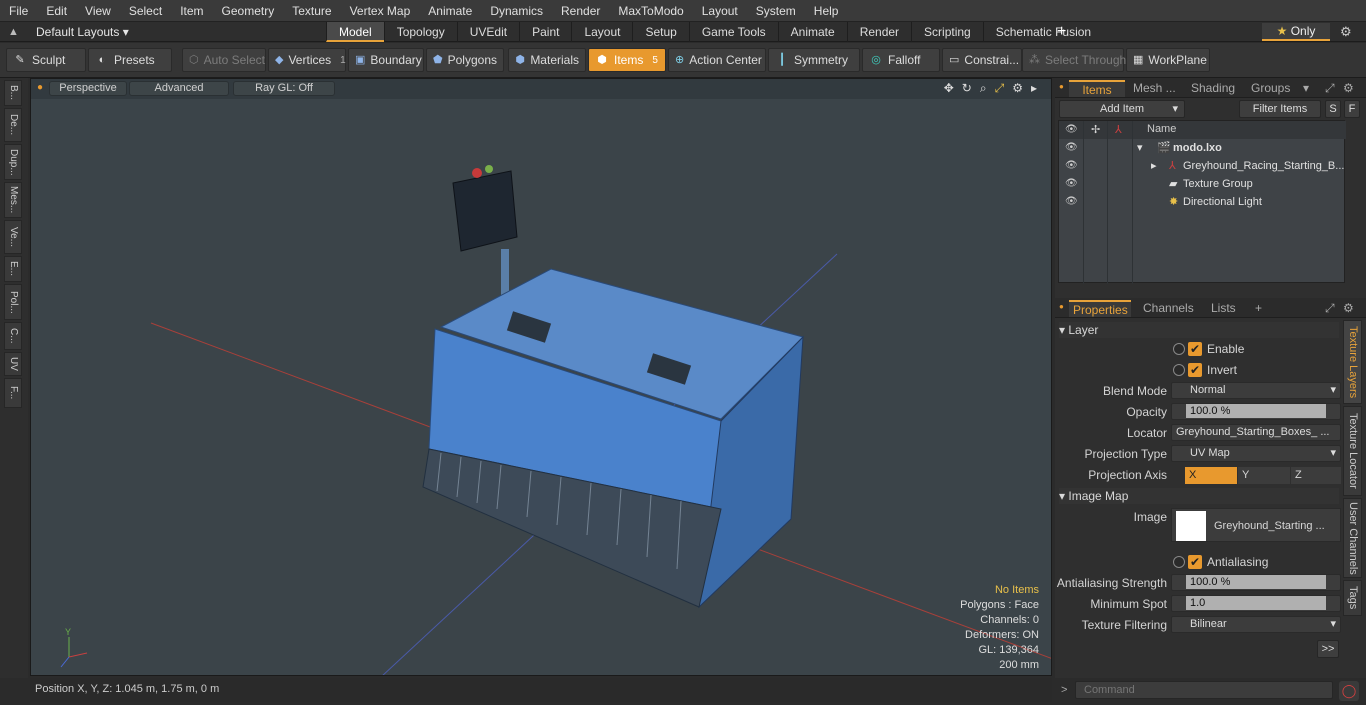 The height and width of the screenshot is (705, 1366). What do you see at coordinates (1352, 362) in the screenshot?
I see `vtab-texture-layers: Texture Layers` at bounding box center [1352, 362].